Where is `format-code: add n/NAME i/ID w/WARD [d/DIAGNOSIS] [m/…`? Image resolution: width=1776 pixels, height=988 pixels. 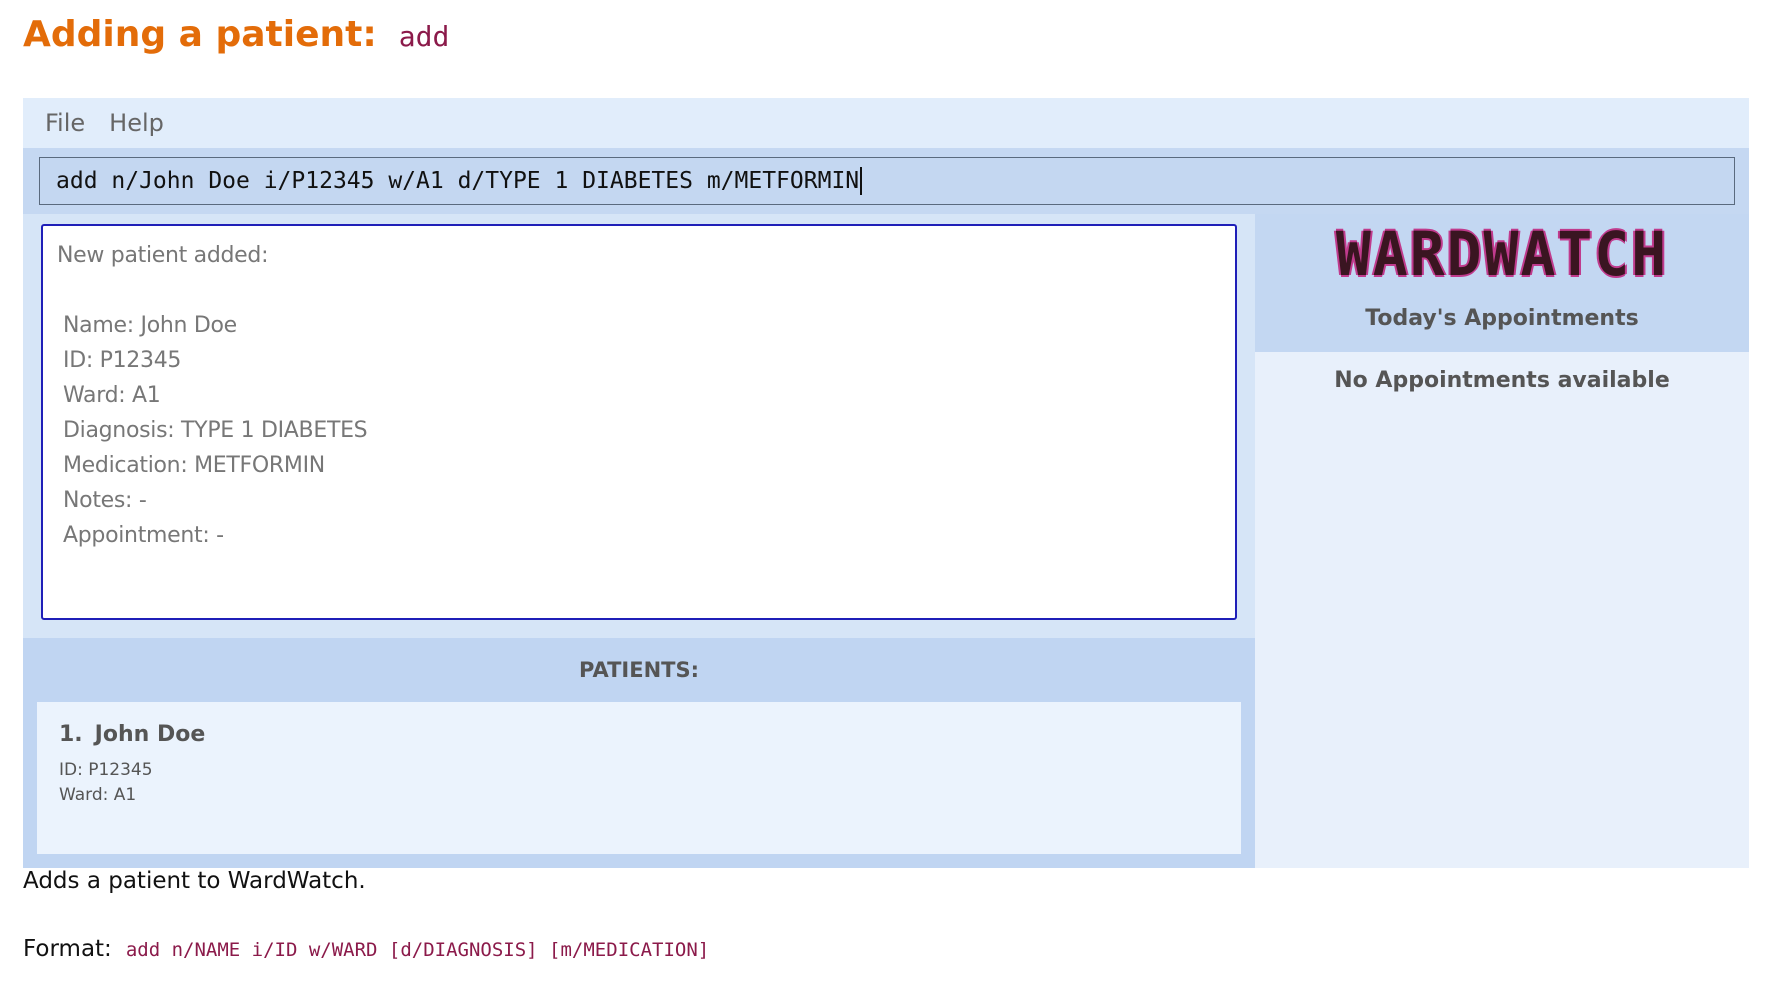
format-code: add n/NAME i/ID w/WARD [d/DIAGNOSIS] [m/… is located at coordinates (417, 950).